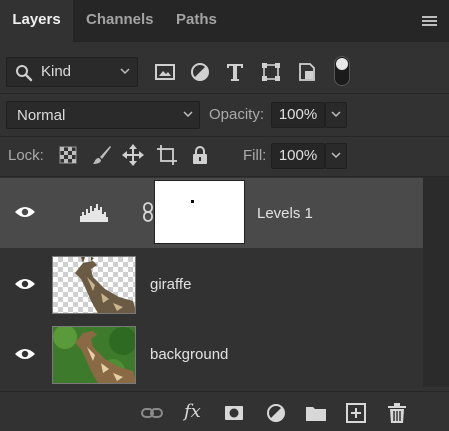 The image size is (449, 431). I want to click on mask-link-icon, so click(148, 212).